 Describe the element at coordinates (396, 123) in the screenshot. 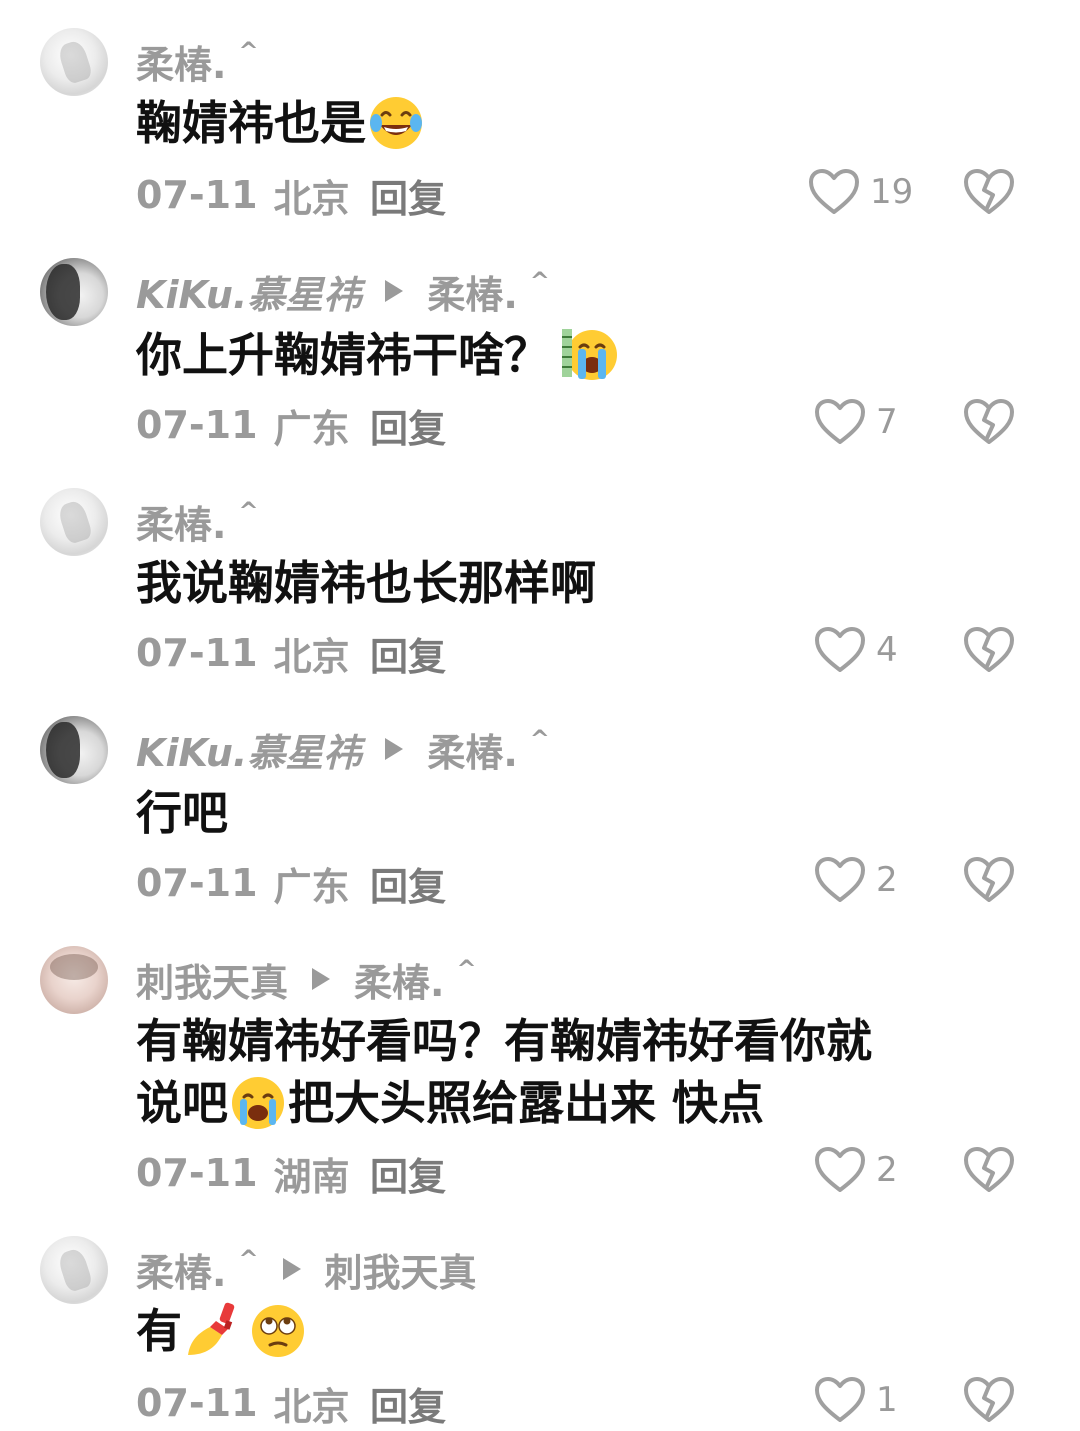

I see `face-with-tears-of-joy-icon` at that location.